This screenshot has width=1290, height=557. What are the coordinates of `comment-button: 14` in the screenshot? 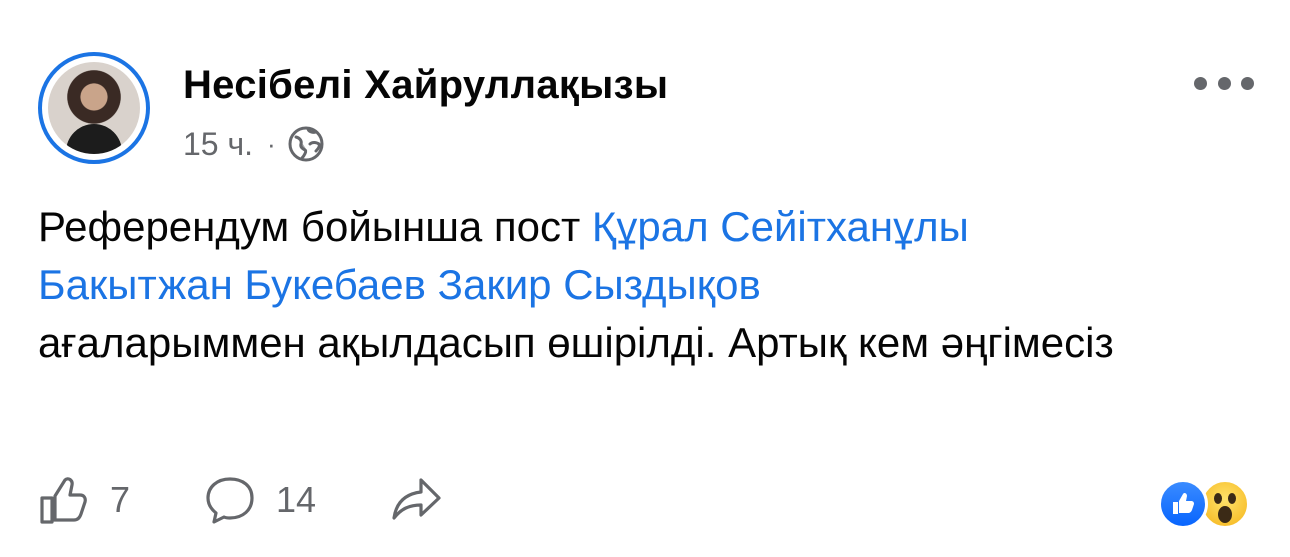 It's located at (259, 500).